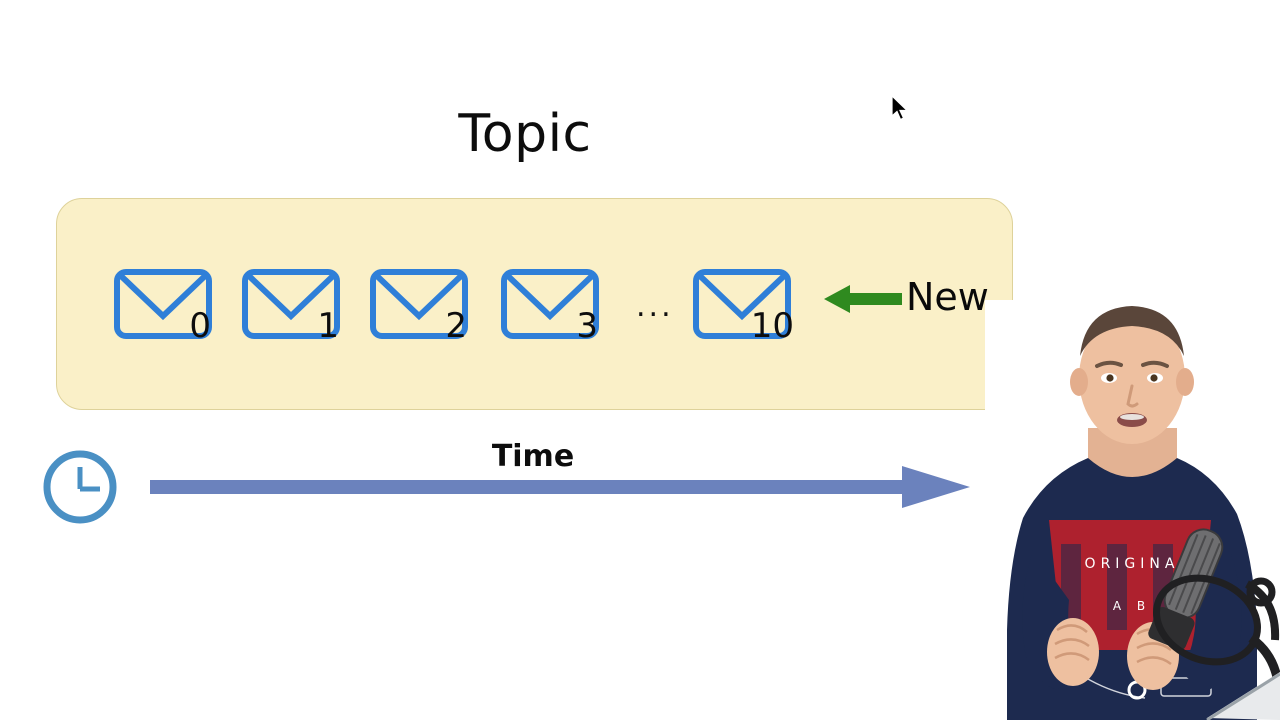 Image resolution: width=1280 pixels, height=720 pixels. I want to click on new-label: New, so click(947, 297).